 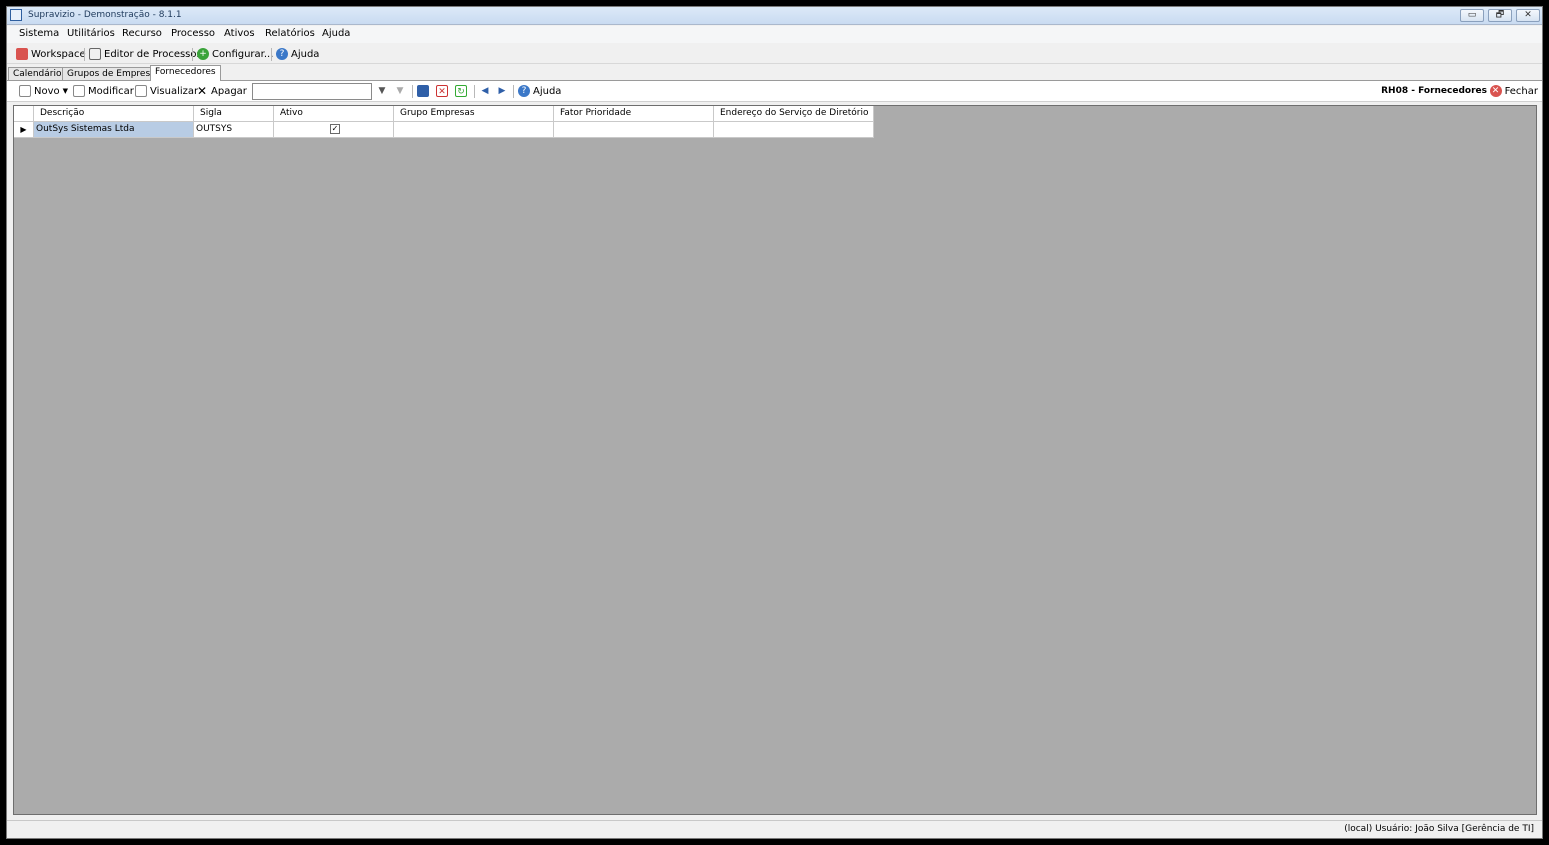 I want to click on dropdown-arrow-icon: ▼, so click(x=65, y=91).